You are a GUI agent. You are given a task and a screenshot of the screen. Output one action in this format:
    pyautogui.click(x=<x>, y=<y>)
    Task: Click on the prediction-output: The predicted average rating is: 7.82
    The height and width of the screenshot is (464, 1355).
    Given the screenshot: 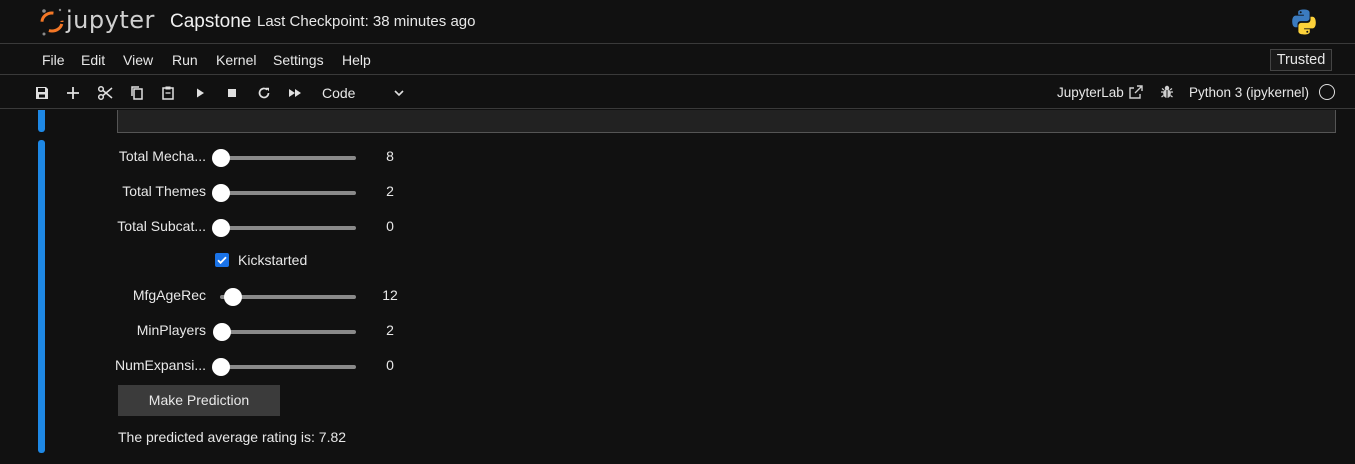 What is the action you would take?
    pyautogui.click(x=232, y=437)
    